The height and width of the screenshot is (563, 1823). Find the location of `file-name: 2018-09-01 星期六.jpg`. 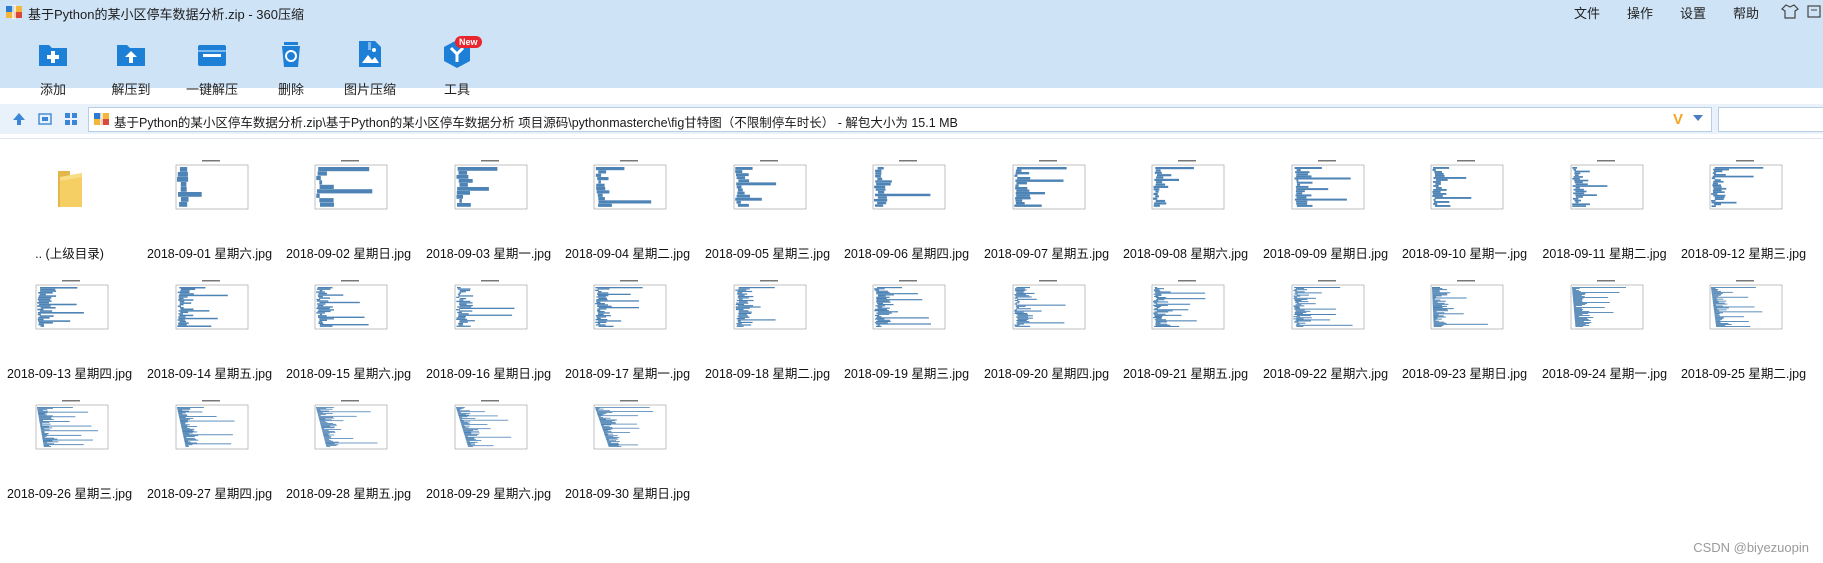

file-name: 2018-09-01 星期六.jpg is located at coordinates (209, 254).